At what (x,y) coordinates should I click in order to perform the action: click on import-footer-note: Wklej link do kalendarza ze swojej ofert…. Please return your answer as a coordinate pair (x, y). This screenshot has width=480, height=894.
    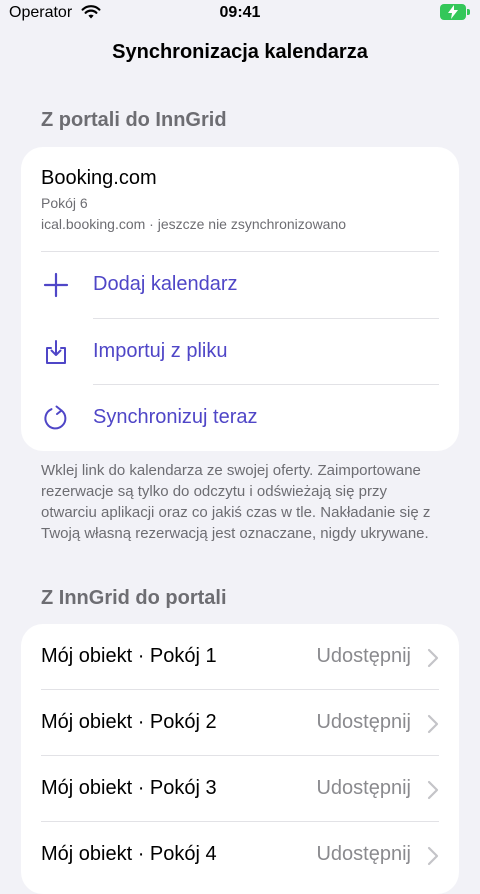
    Looking at the image, I should click on (236, 502).